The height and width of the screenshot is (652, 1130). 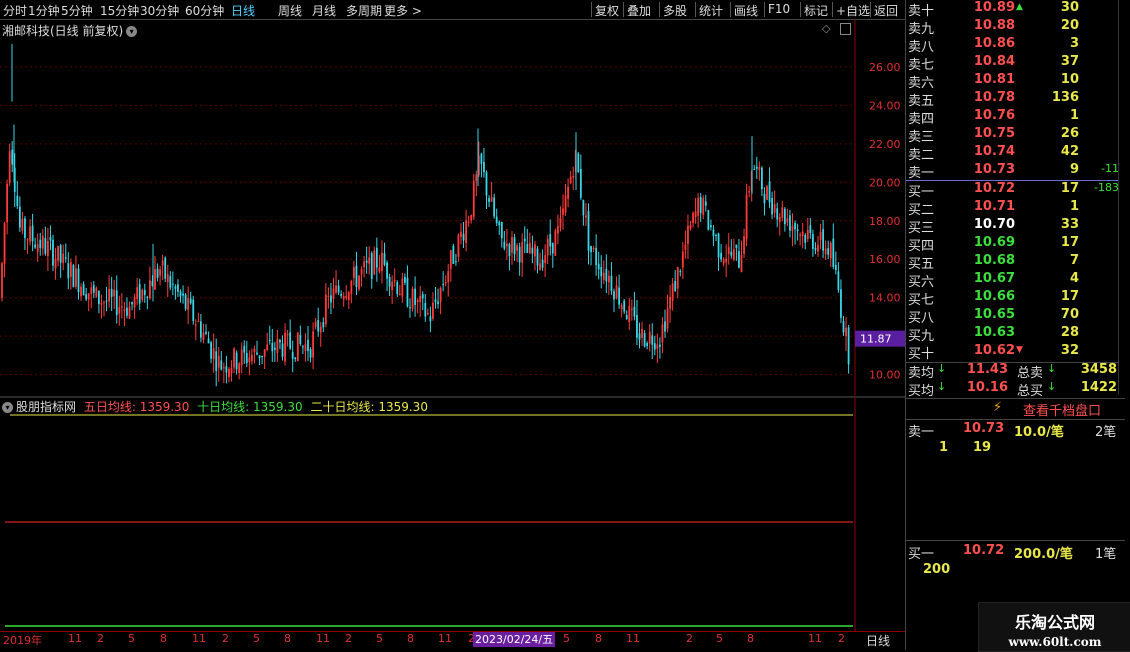 What do you see at coordinates (1015, 81) in the screenshot?
I see `order-book-row: 卖六 10.81 10` at bounding box center [1015, 81].